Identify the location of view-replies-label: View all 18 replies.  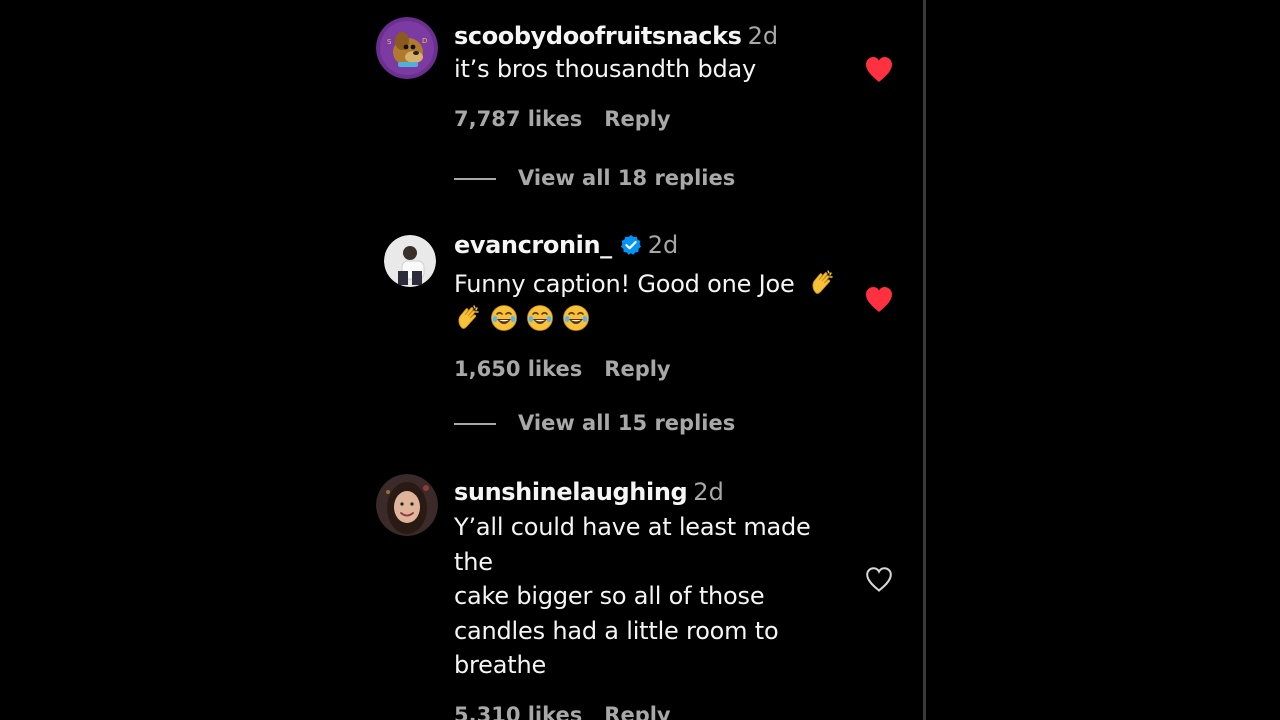
(627, 178).